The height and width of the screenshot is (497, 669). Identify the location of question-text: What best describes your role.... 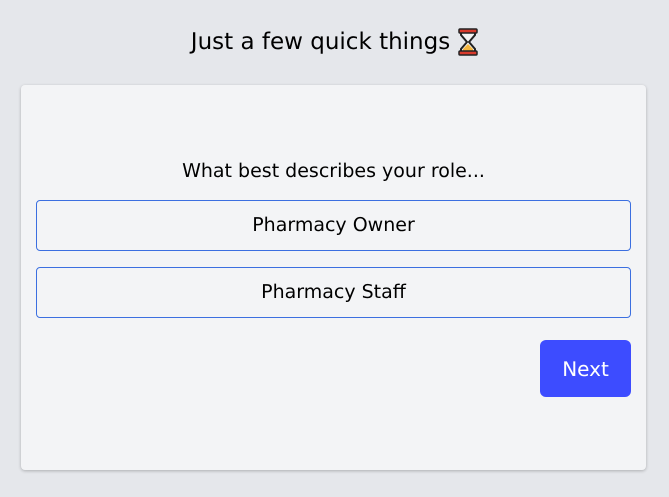
(333, 171).